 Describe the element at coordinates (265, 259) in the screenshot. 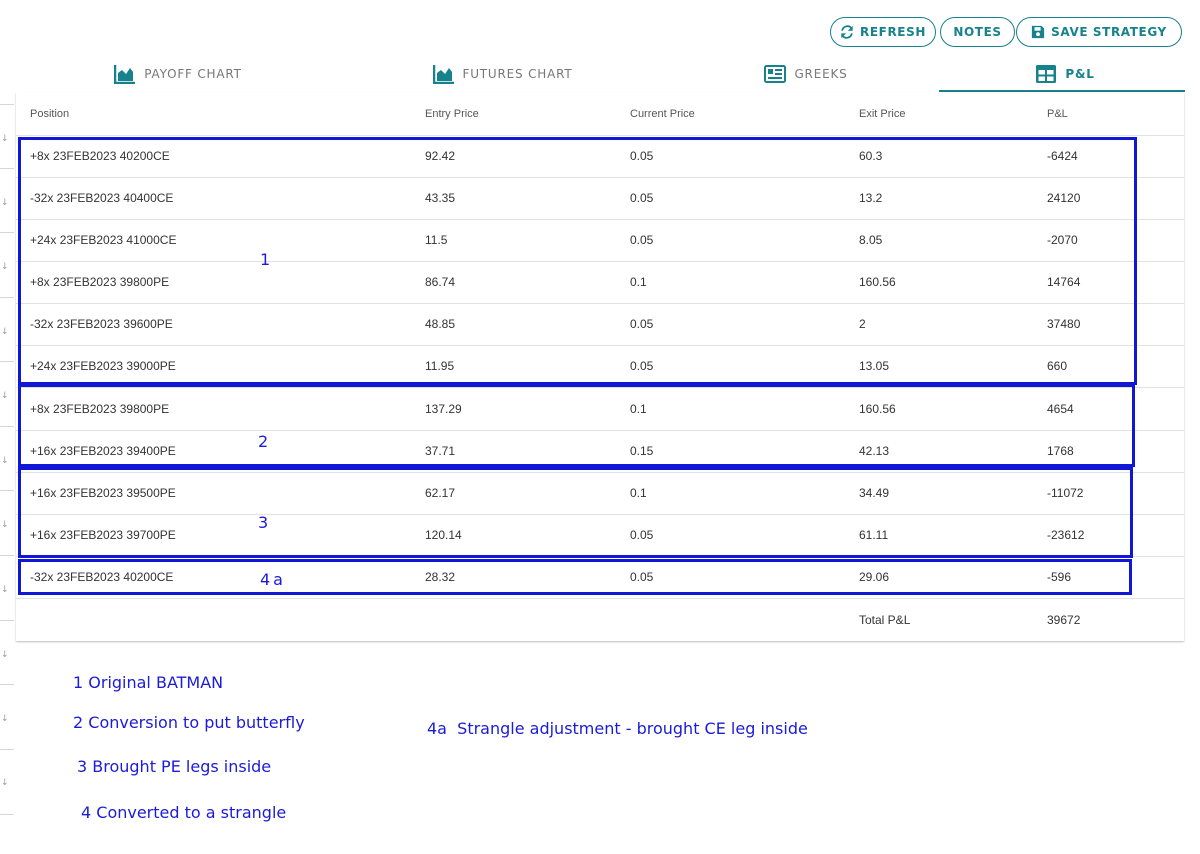

I see `annotation-label-1: 1` at that location.